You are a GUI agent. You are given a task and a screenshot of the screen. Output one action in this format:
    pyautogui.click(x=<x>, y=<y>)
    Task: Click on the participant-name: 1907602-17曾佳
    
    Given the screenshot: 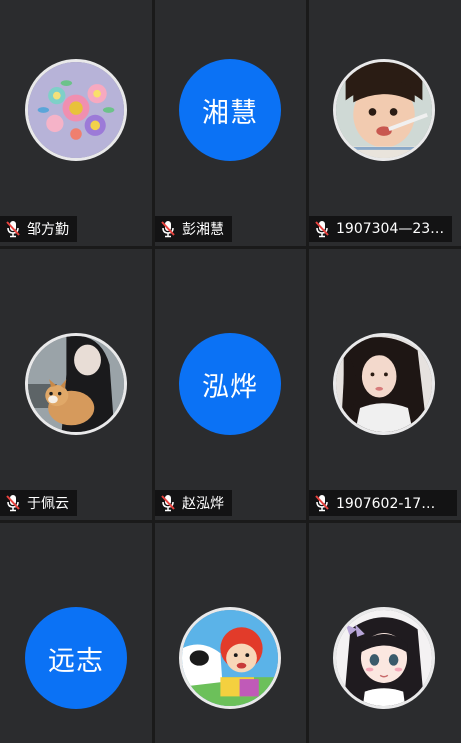 What is the action you would take?
    pyautogui.click(x=392, y=504)
    